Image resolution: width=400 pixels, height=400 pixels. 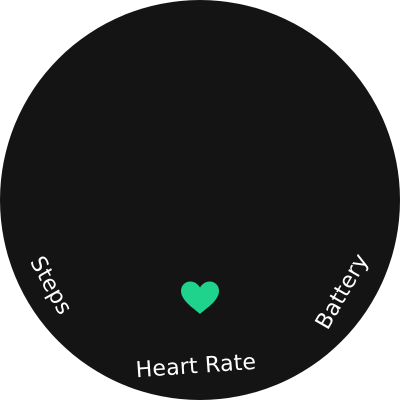 I want to click on battery-complication: Battery, so click(x=342, y=292).